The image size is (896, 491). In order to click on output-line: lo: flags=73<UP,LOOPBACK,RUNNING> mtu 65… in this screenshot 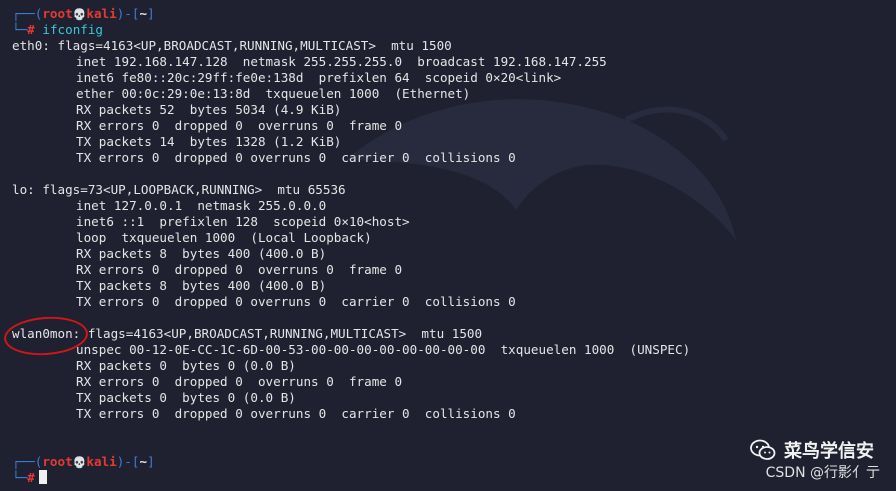, I will do `click(179, 189)`.